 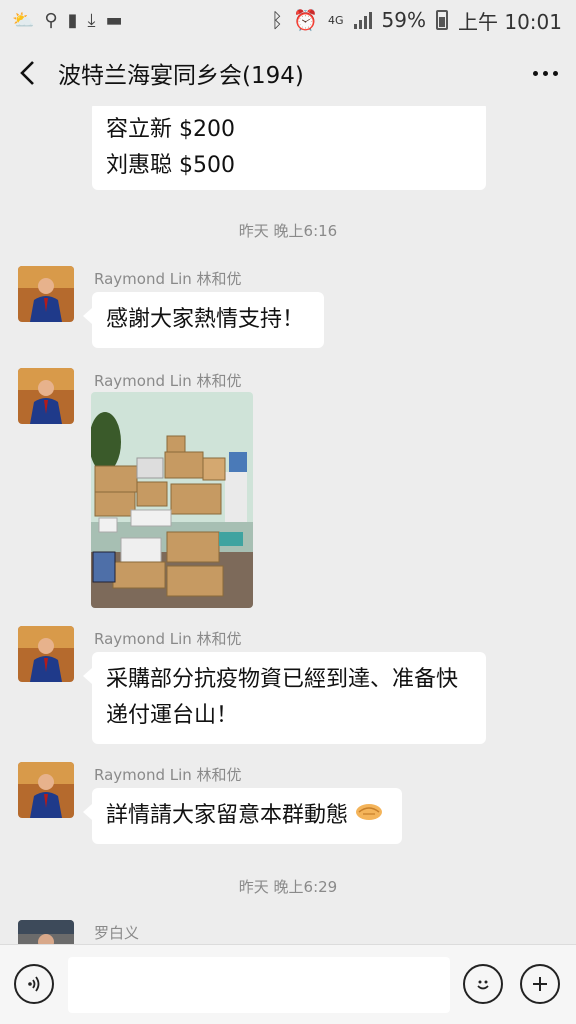 I want to click on message-bubble: 詳情請大家留意本群動態, so click(x=242, y=816).